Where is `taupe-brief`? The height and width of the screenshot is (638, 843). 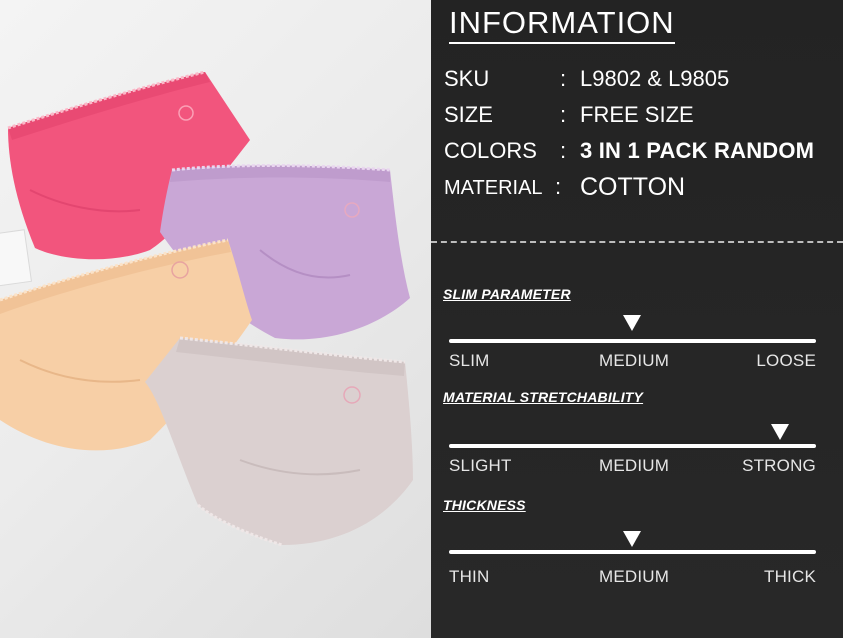
taupe-brief is located at coordinates (279, 441).